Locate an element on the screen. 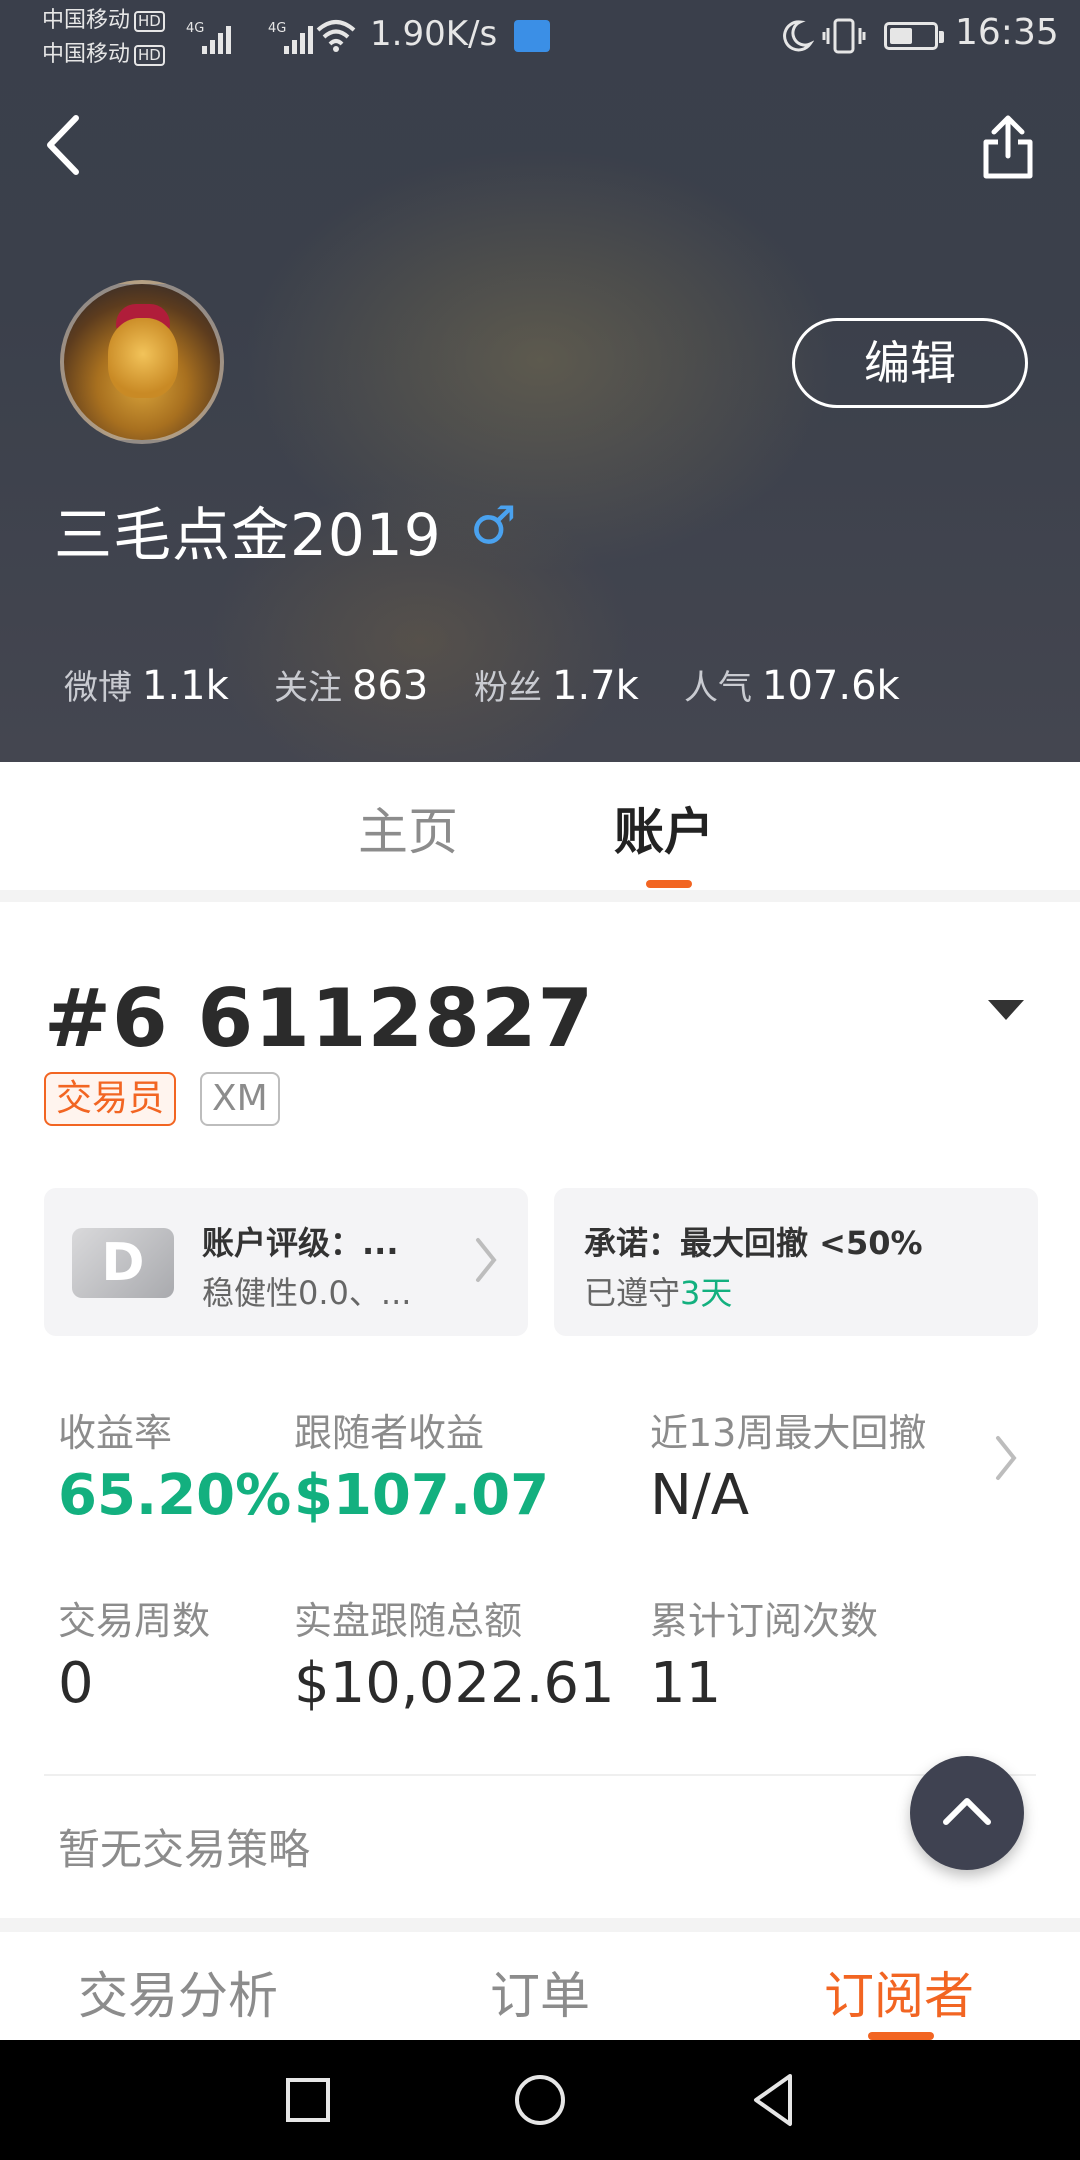 Image resolution: width=1080 pixels, height=2160 pixels. gender-male-icon: ♂ is located at coordinates (493, 526).